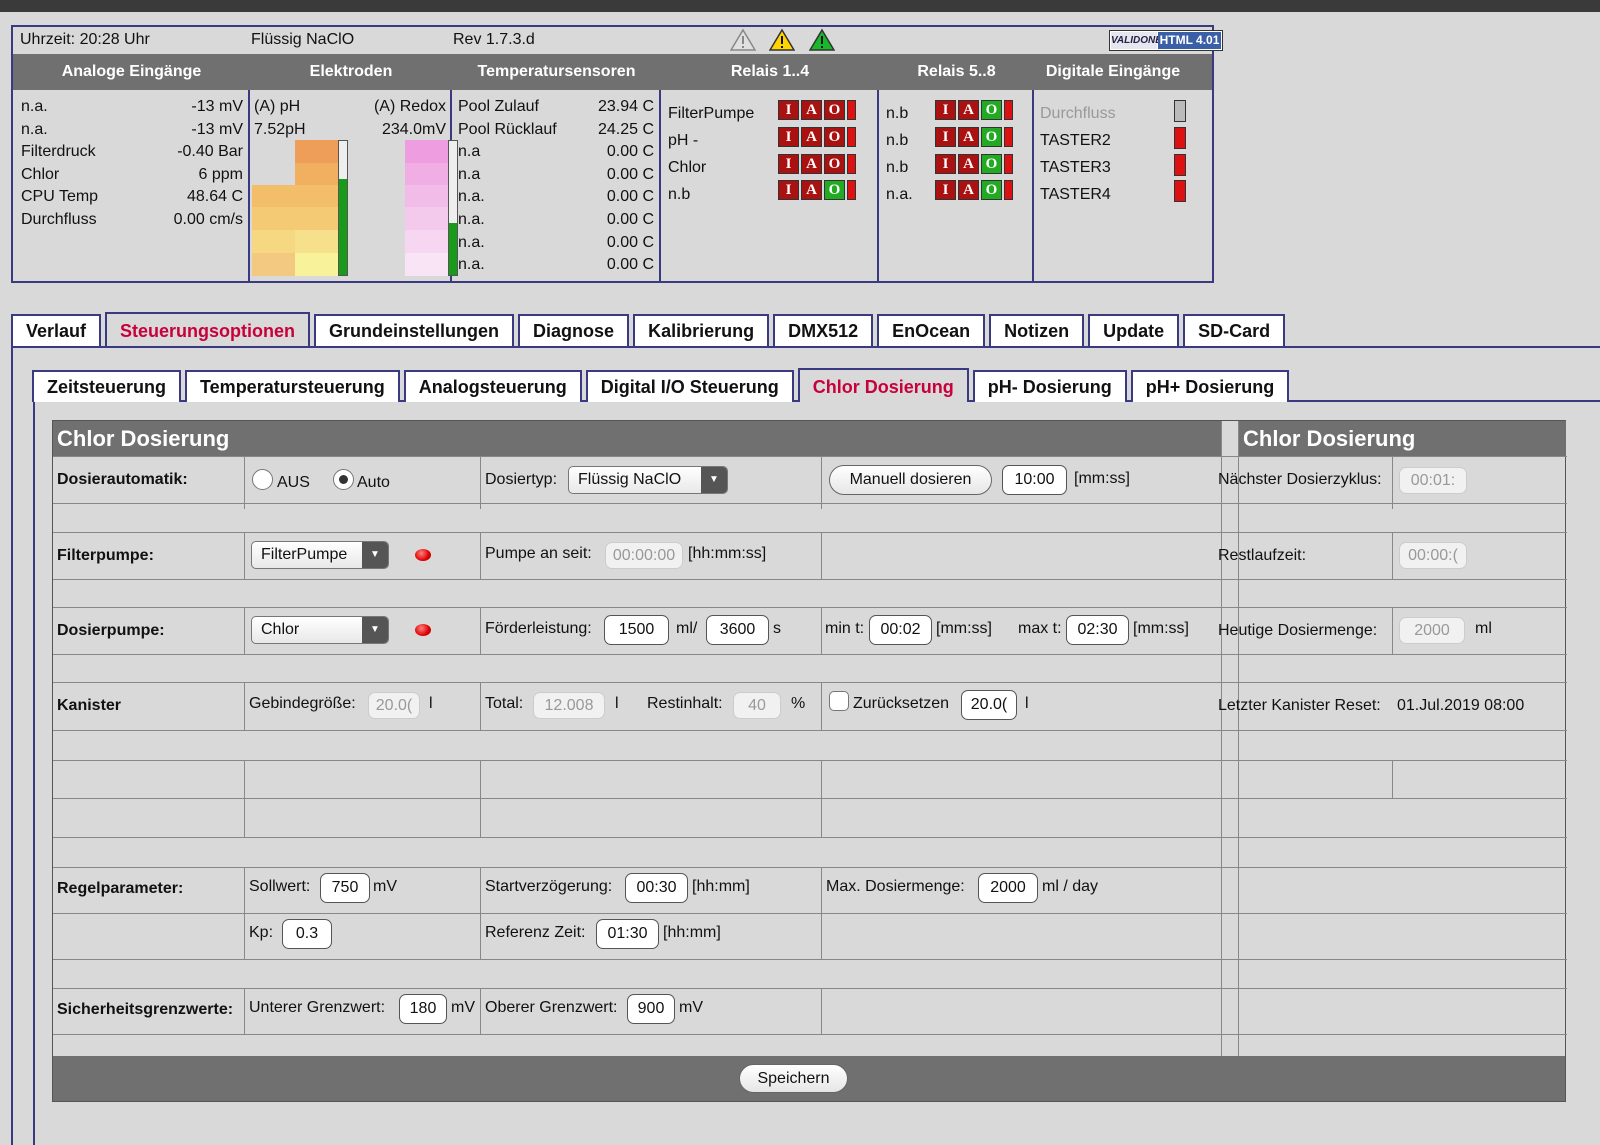 The height and width of the screenshot is (1145, 1600). Describe the element at coordinates (471, 219) in the screenshot. I see `temp-name: n.a.` at that location.